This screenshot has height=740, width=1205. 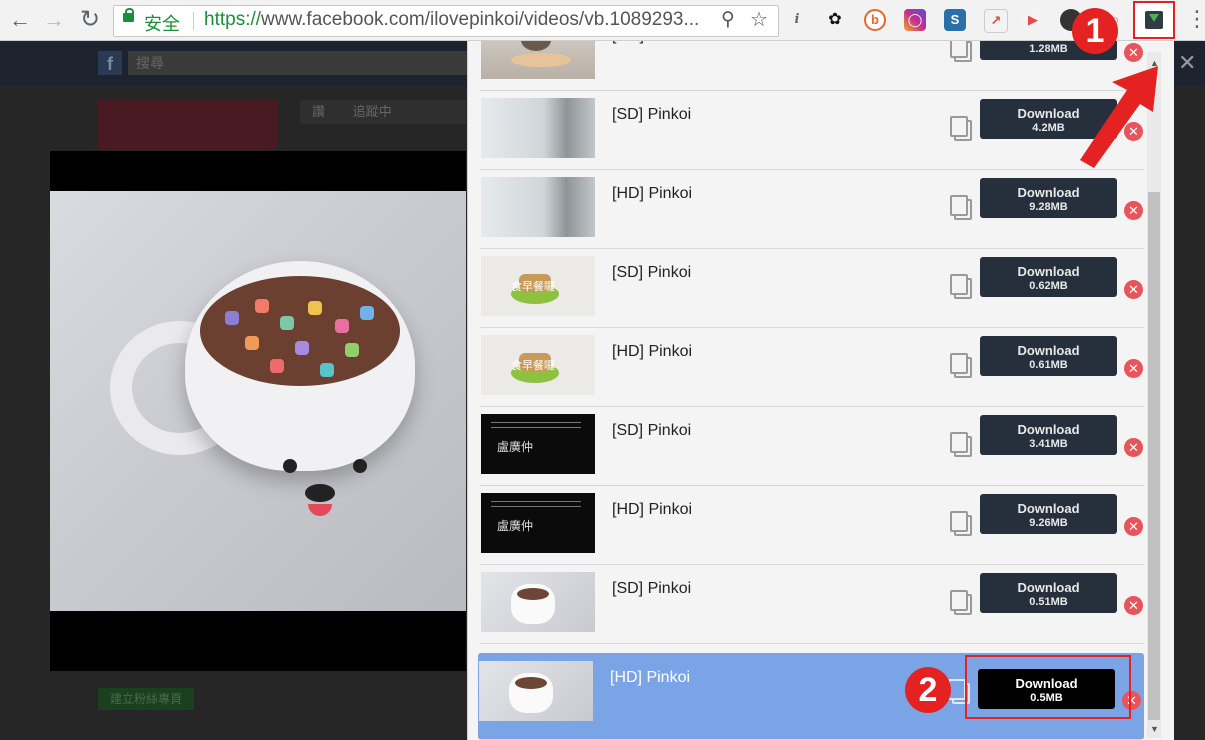 I want to click on red-arrow, so click(x=1119, y=117).